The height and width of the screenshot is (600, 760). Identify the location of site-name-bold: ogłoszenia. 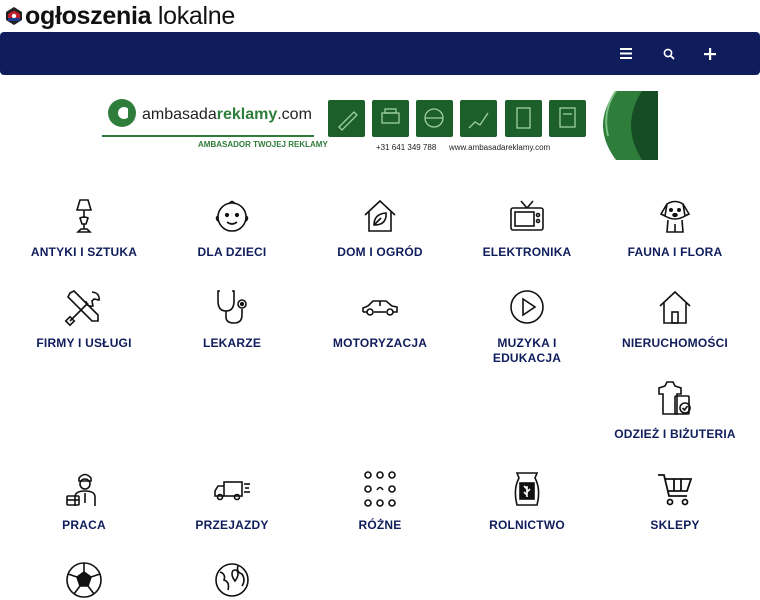
(88, 15).